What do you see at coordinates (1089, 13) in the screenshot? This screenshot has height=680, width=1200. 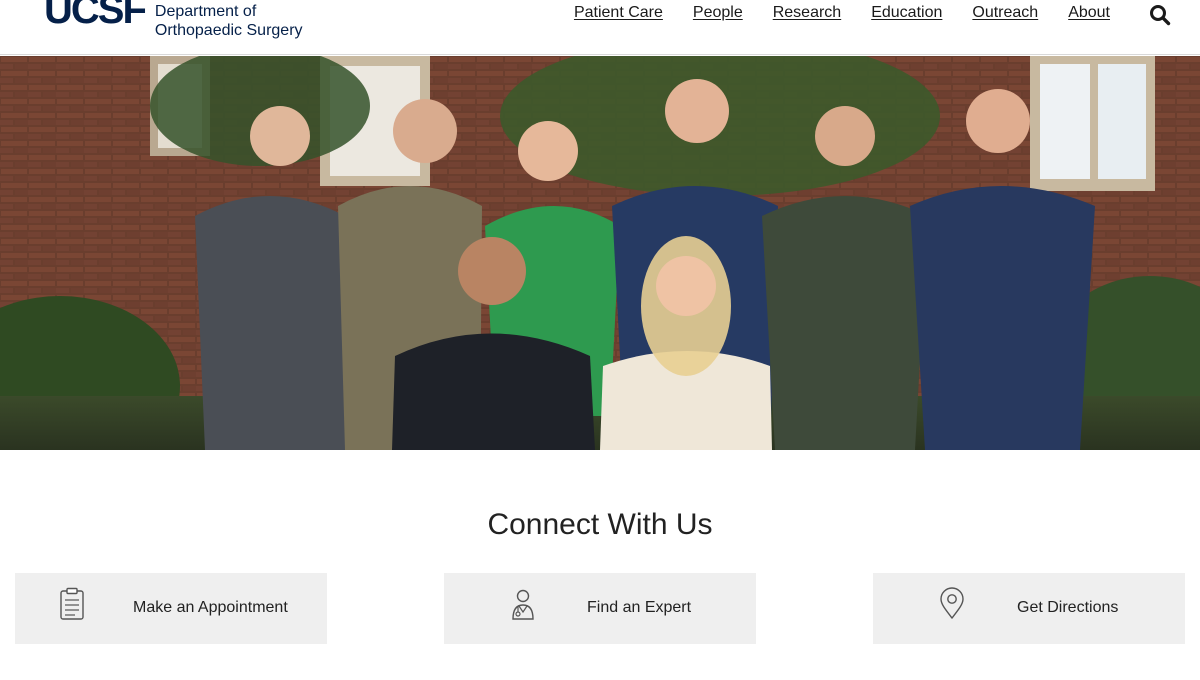 I see `nav-item-about: About` at bounding box center [1089, 13].